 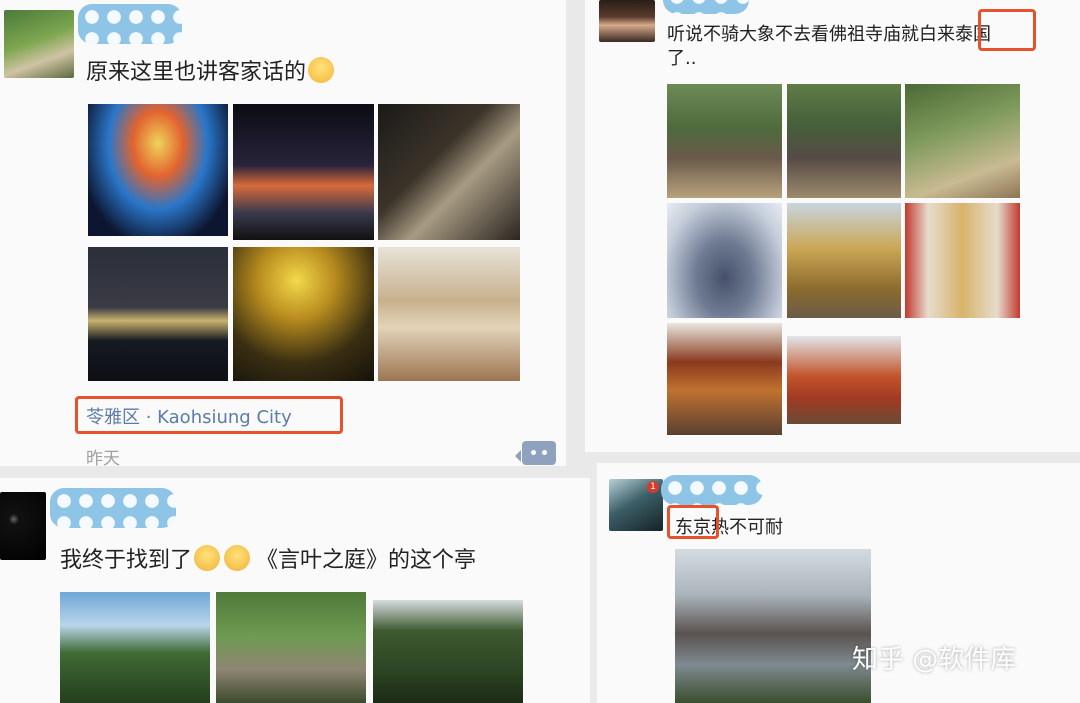 I want to click on post-text-line1: 听说不骑大象不去看佛祖寺庙就白来泰国, so click(x=829, y=34).